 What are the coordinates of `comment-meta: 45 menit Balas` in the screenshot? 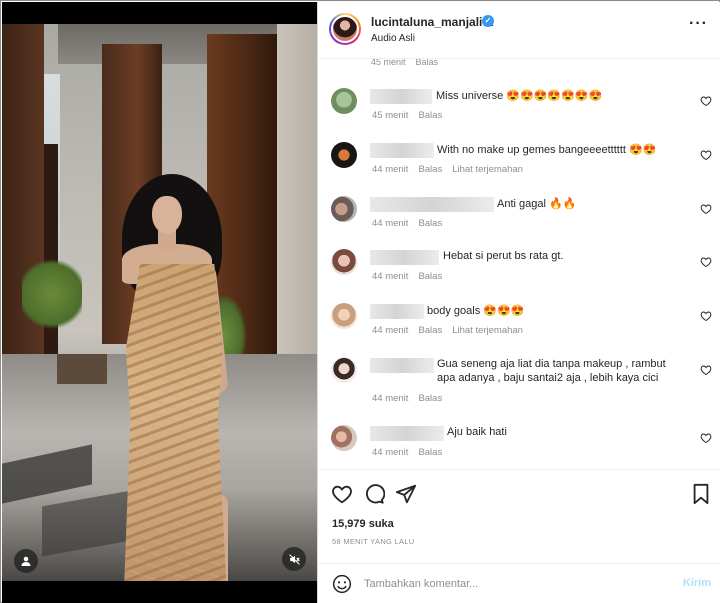 It's located at (407, 115).